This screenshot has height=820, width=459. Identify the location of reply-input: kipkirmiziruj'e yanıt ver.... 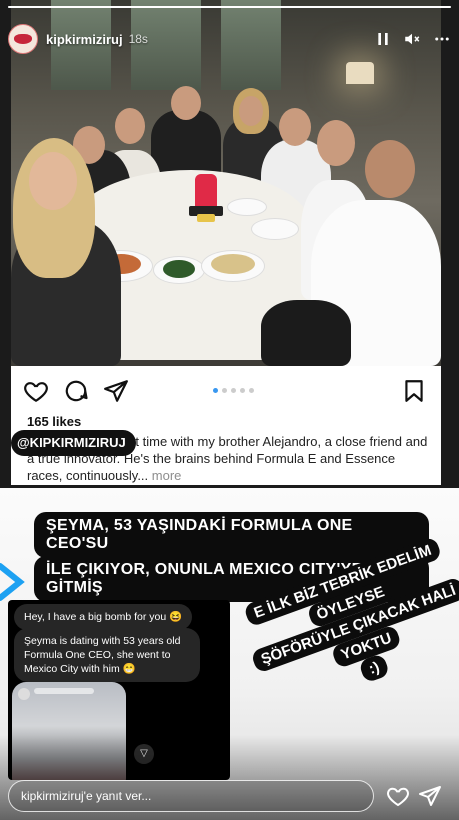
(191, 796).